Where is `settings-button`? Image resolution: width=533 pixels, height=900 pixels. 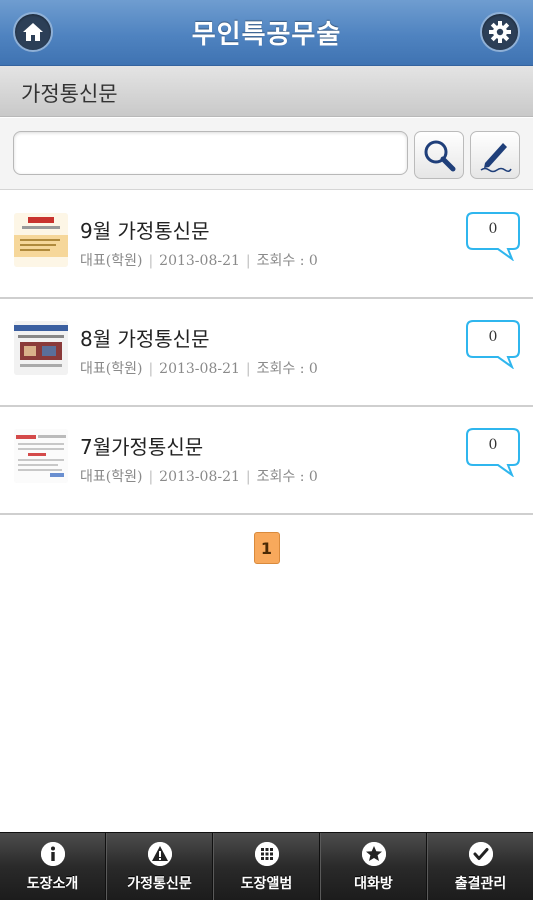 settings-button is located at coordinates (500, 32).